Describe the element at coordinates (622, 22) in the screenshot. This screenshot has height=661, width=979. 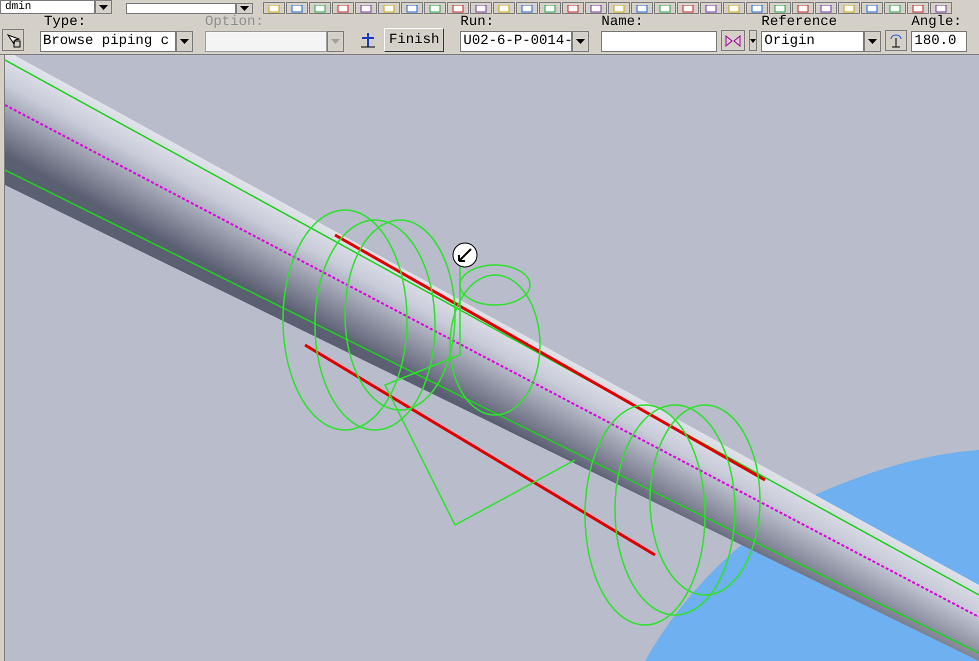
I see `name-label: Name:` at that location.